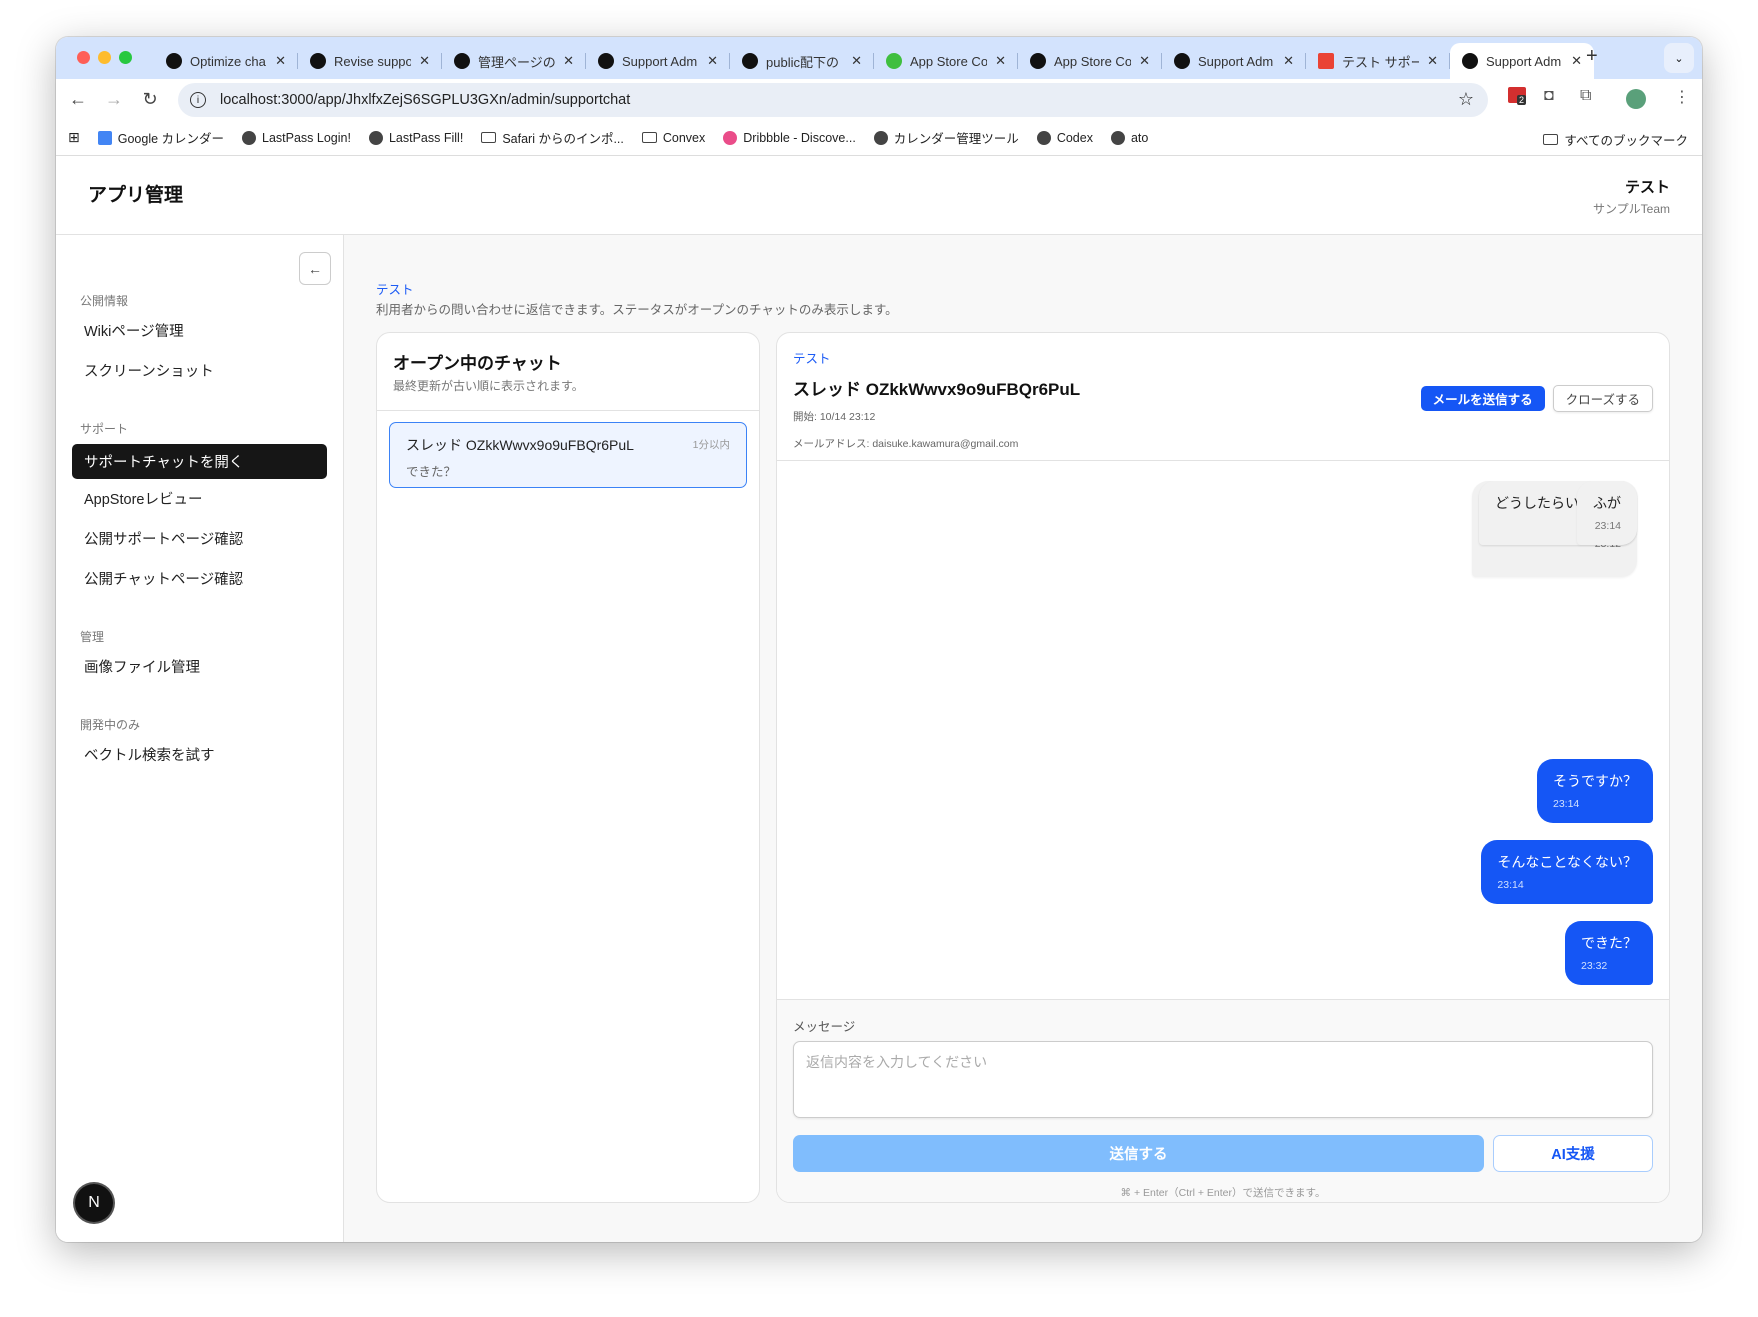  Describe the element at coordinates (1466, 99) in the screenshot. I see `bookmark-star-icon: ☆` at that location.